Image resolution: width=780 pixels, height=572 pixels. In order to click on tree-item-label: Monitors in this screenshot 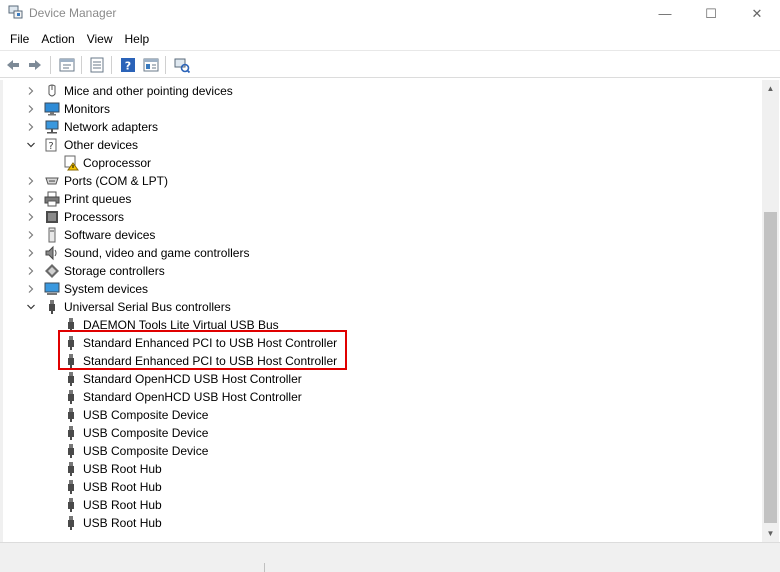, I will do `click(87, 109)`.